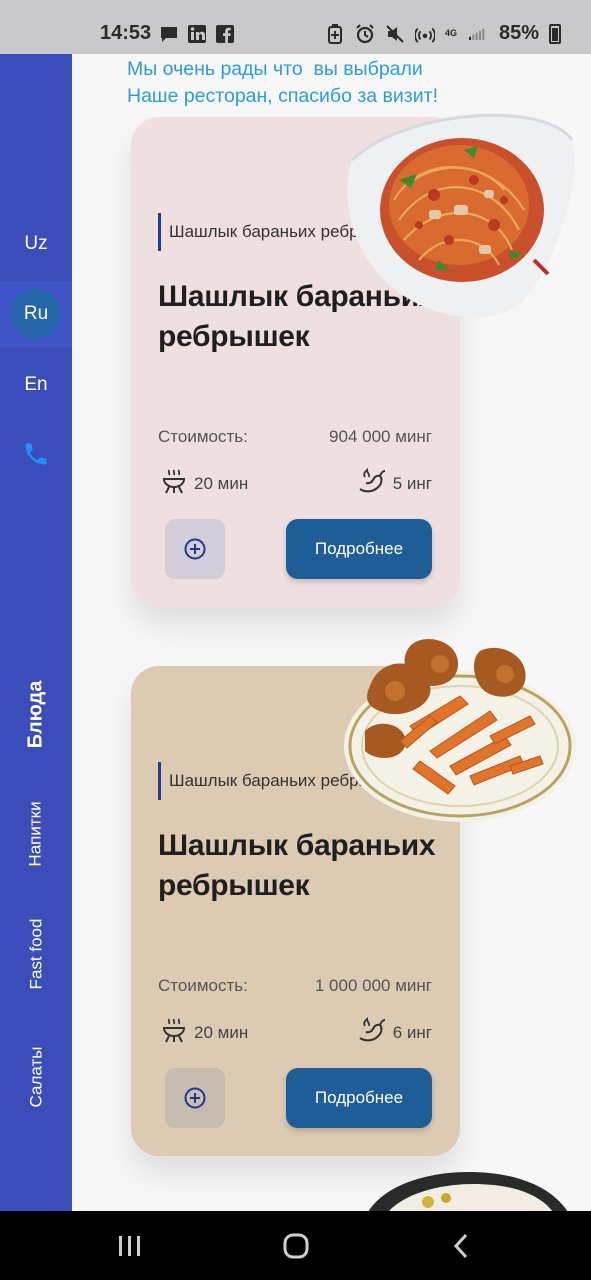  I want to click on battery-saver-icon, so click(335, 33).